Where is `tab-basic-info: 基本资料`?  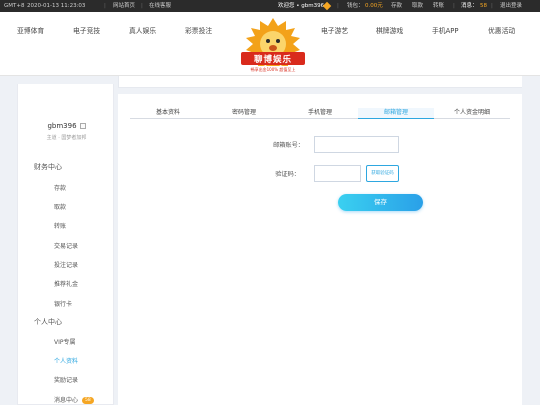 tab-basic-info: 基本资料 is located at coordinates (168, 113).